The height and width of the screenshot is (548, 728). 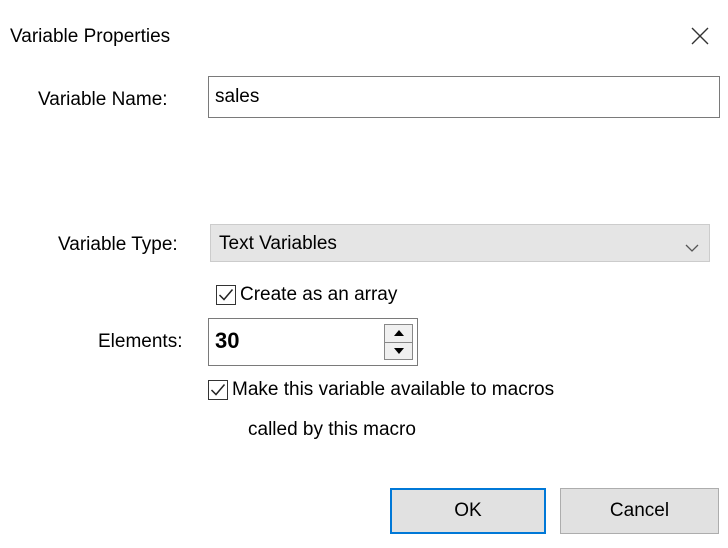 I want to click on close-button, so click(x=700, y=36).